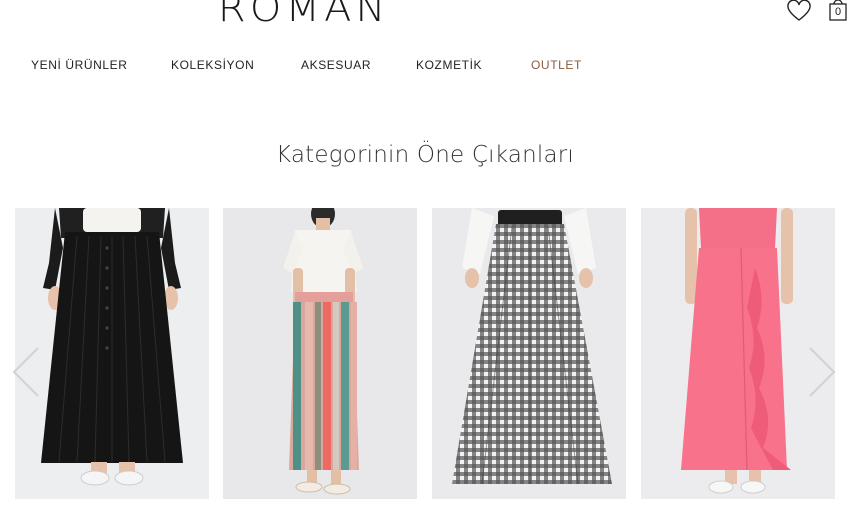 Image resolution: width=850 pixels, height=507 pixels. I want to click on nav-item-collection: KOLEKSİYON, so click(212, 65).